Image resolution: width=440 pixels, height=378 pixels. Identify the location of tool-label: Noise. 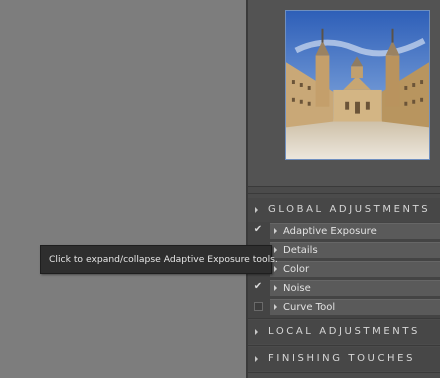
(297, 288).